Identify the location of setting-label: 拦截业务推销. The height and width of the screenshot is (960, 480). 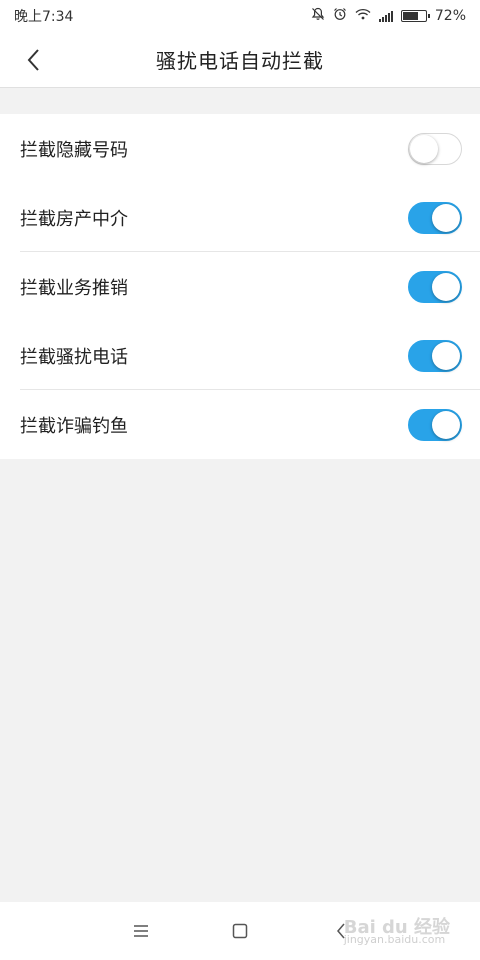
(74, 288).